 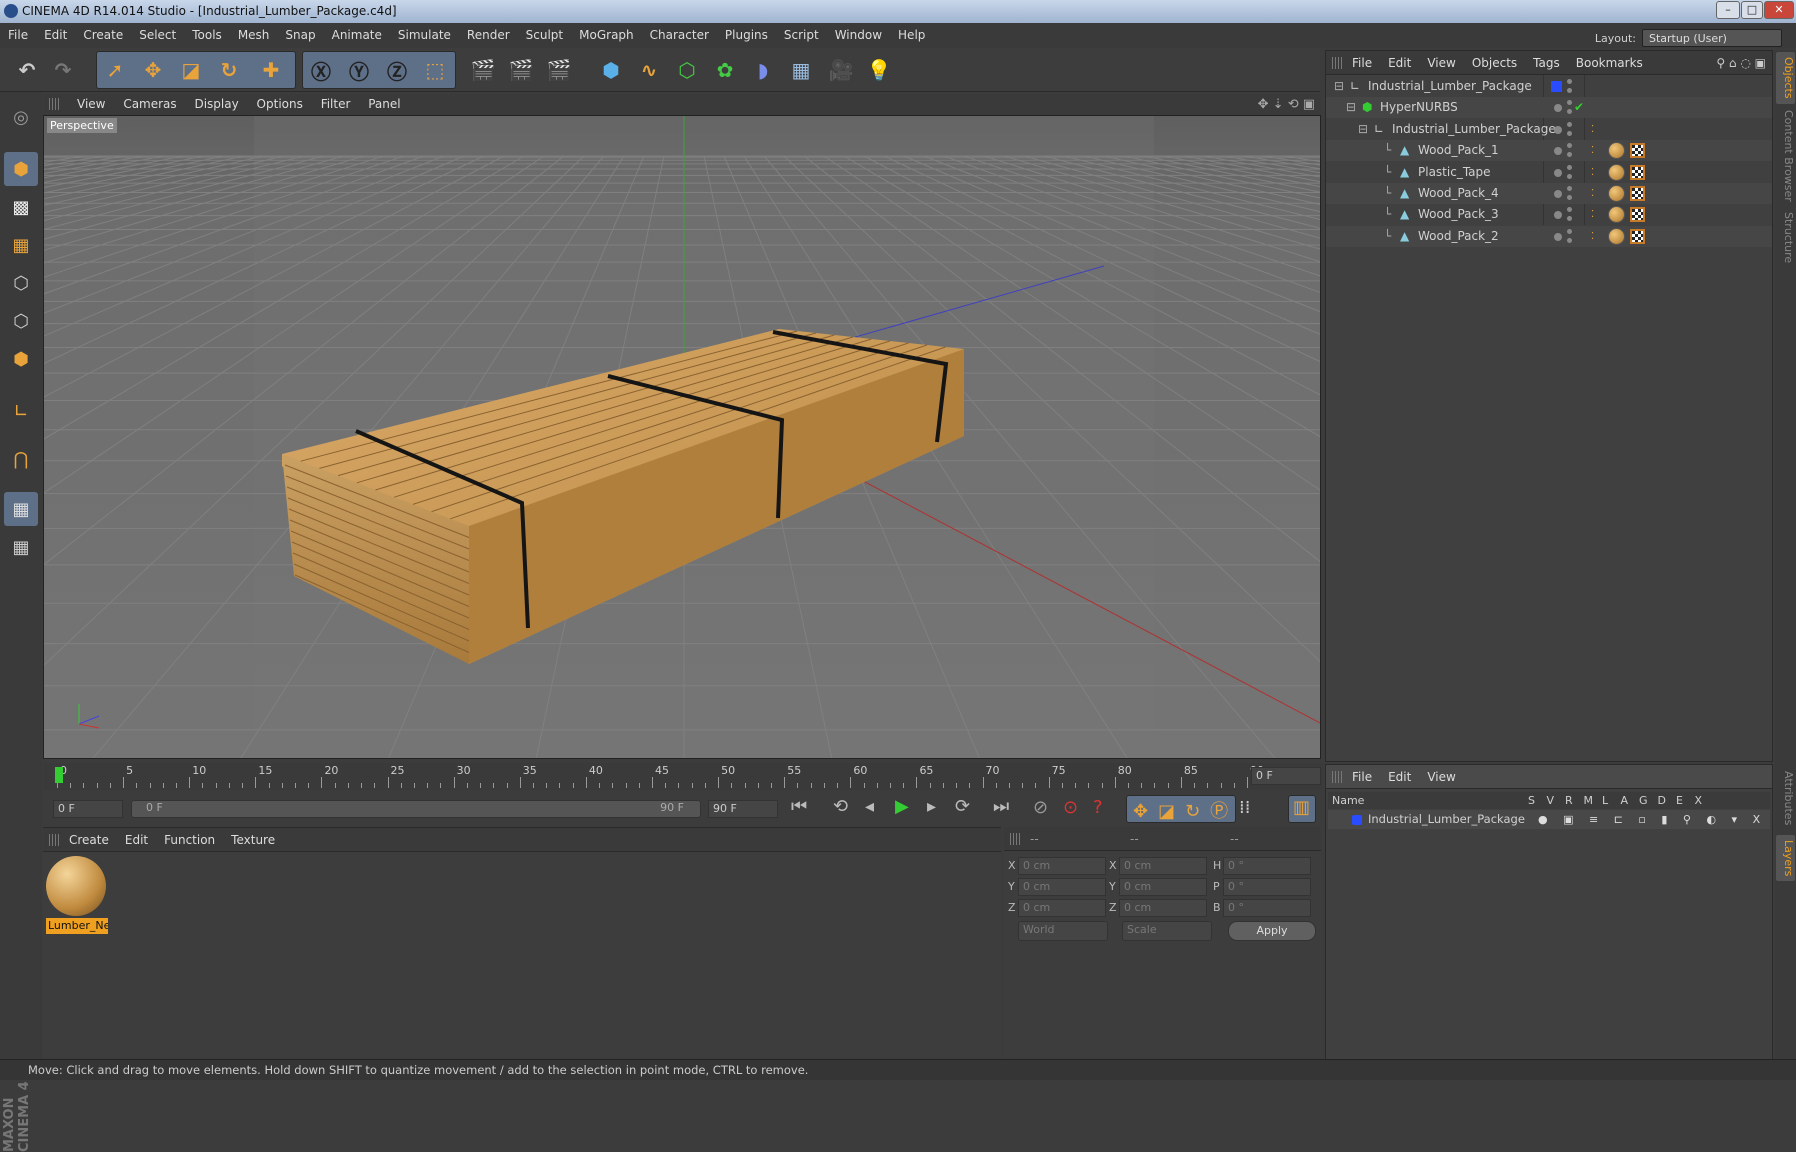 What do you see at coordinates (359, 70) in the screenshot?
I see `y-axis-icon: Ⓨ` at bounding box center [359, 70].